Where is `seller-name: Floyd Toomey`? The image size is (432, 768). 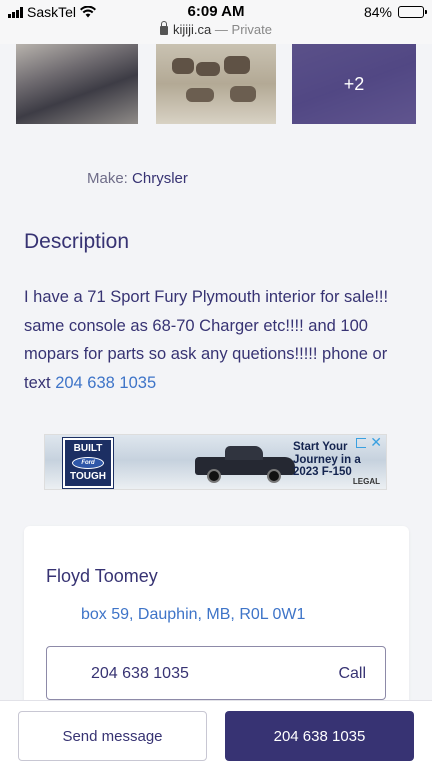 seller-name: Floyd Toomey is located at coordinates (102, 576).